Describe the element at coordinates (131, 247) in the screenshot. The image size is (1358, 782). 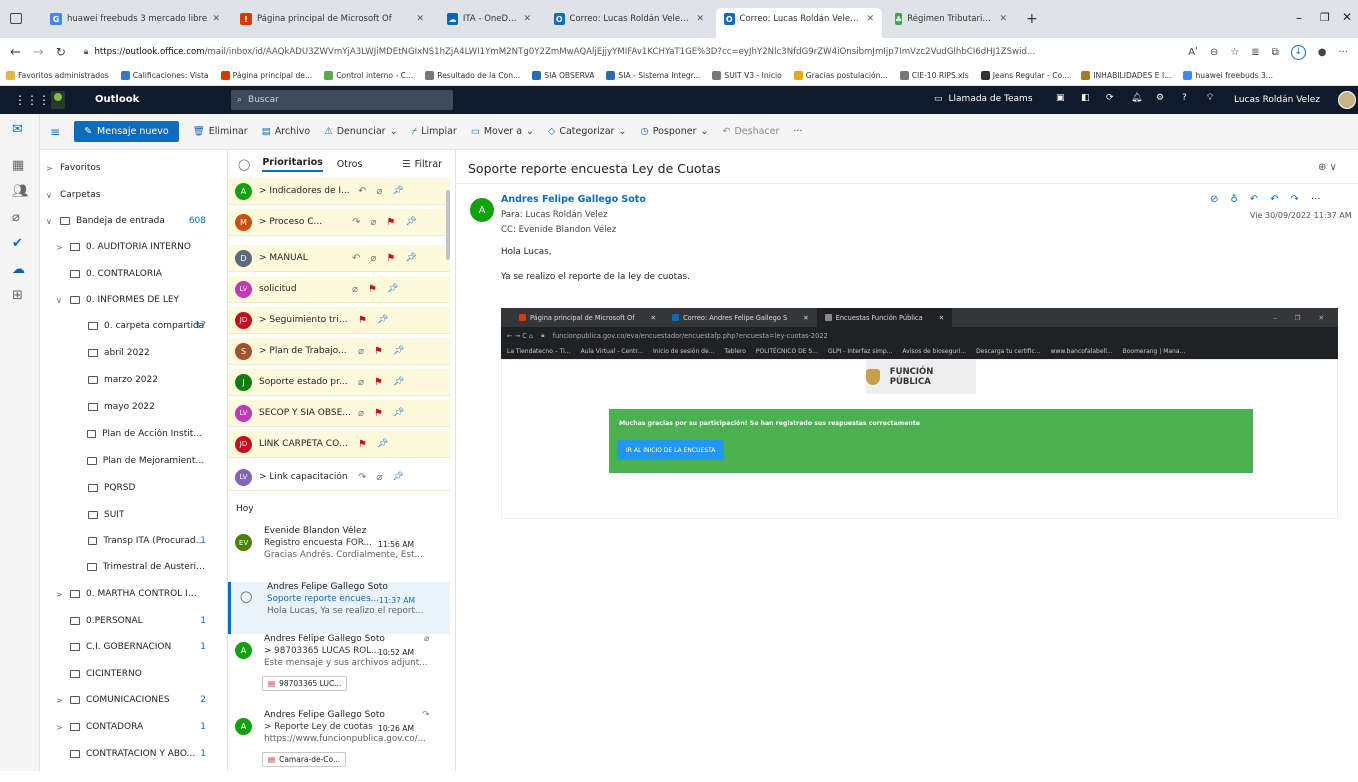
I see `folder-item: >0. AUDITORIA INTERNO` at that location.